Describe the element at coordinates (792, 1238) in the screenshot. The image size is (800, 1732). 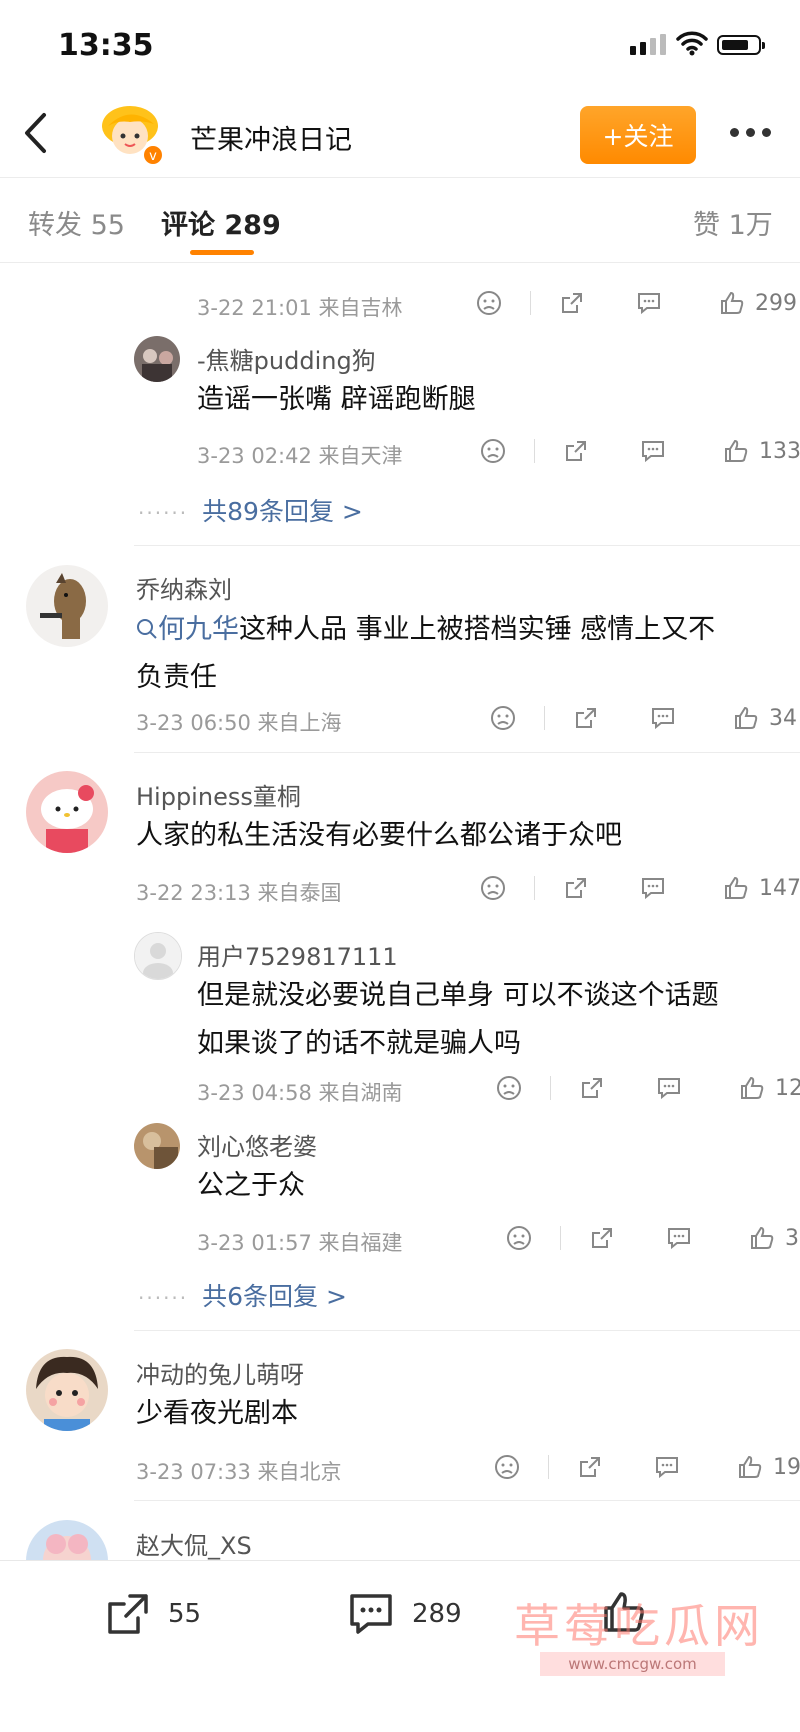
I see `like-count: 3` at that location.